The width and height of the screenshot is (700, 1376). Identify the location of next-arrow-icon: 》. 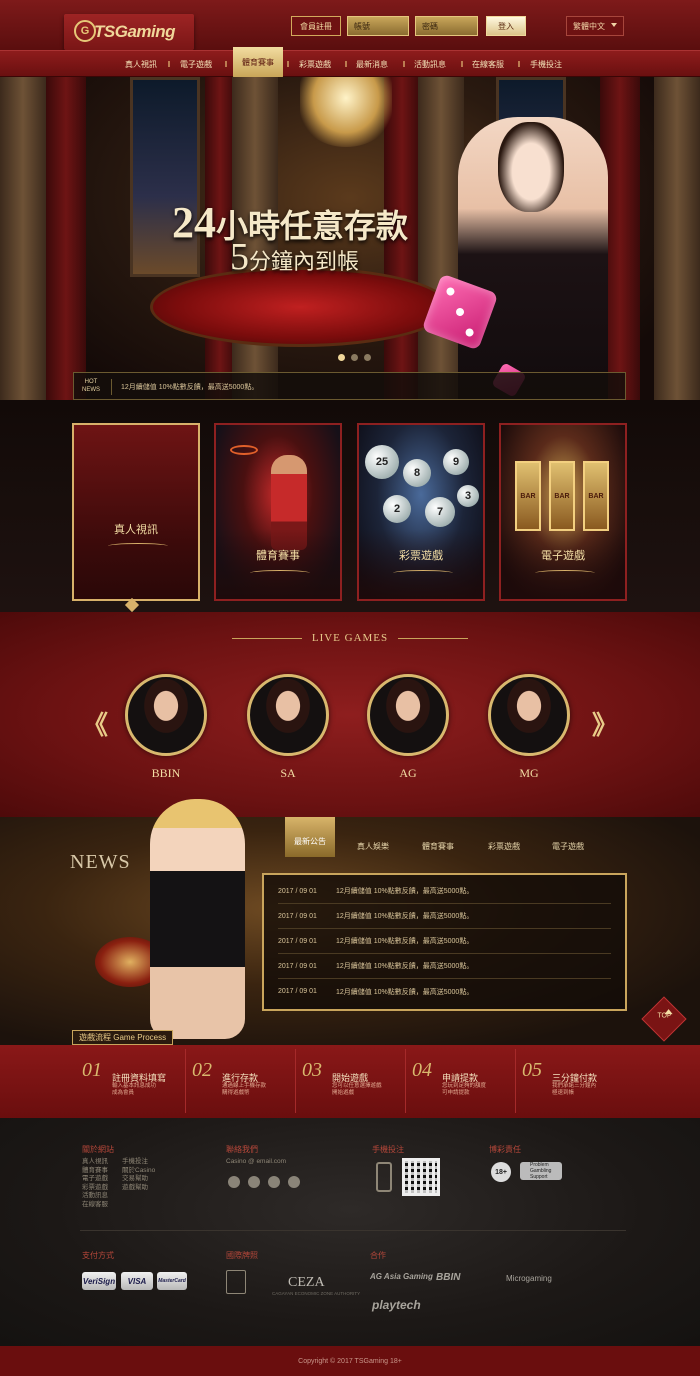
(605, 723).